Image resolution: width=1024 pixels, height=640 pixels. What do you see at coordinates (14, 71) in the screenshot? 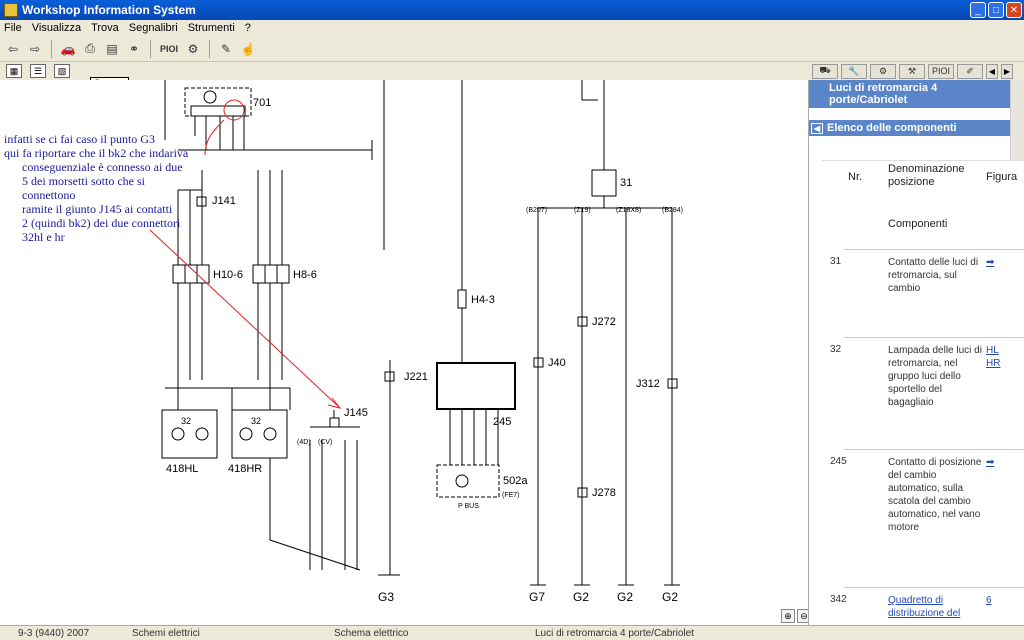
I see `tree-view-icon: ▦` at bounding box center [14, 71].